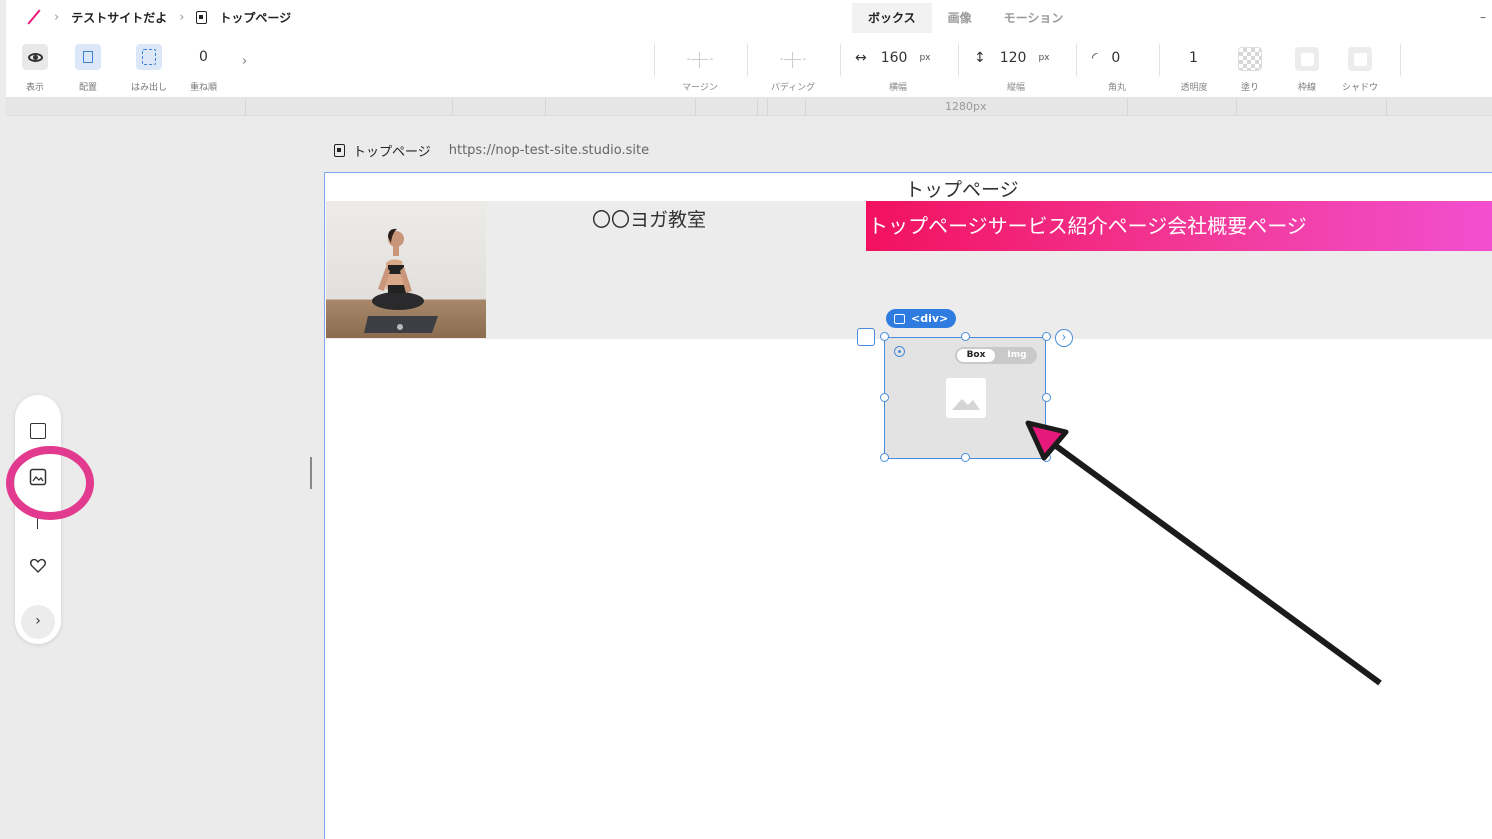 The height and width of the screenshot is (839, 1492). I want to click on shadow-label: シャドウ, so click(1360, 88).